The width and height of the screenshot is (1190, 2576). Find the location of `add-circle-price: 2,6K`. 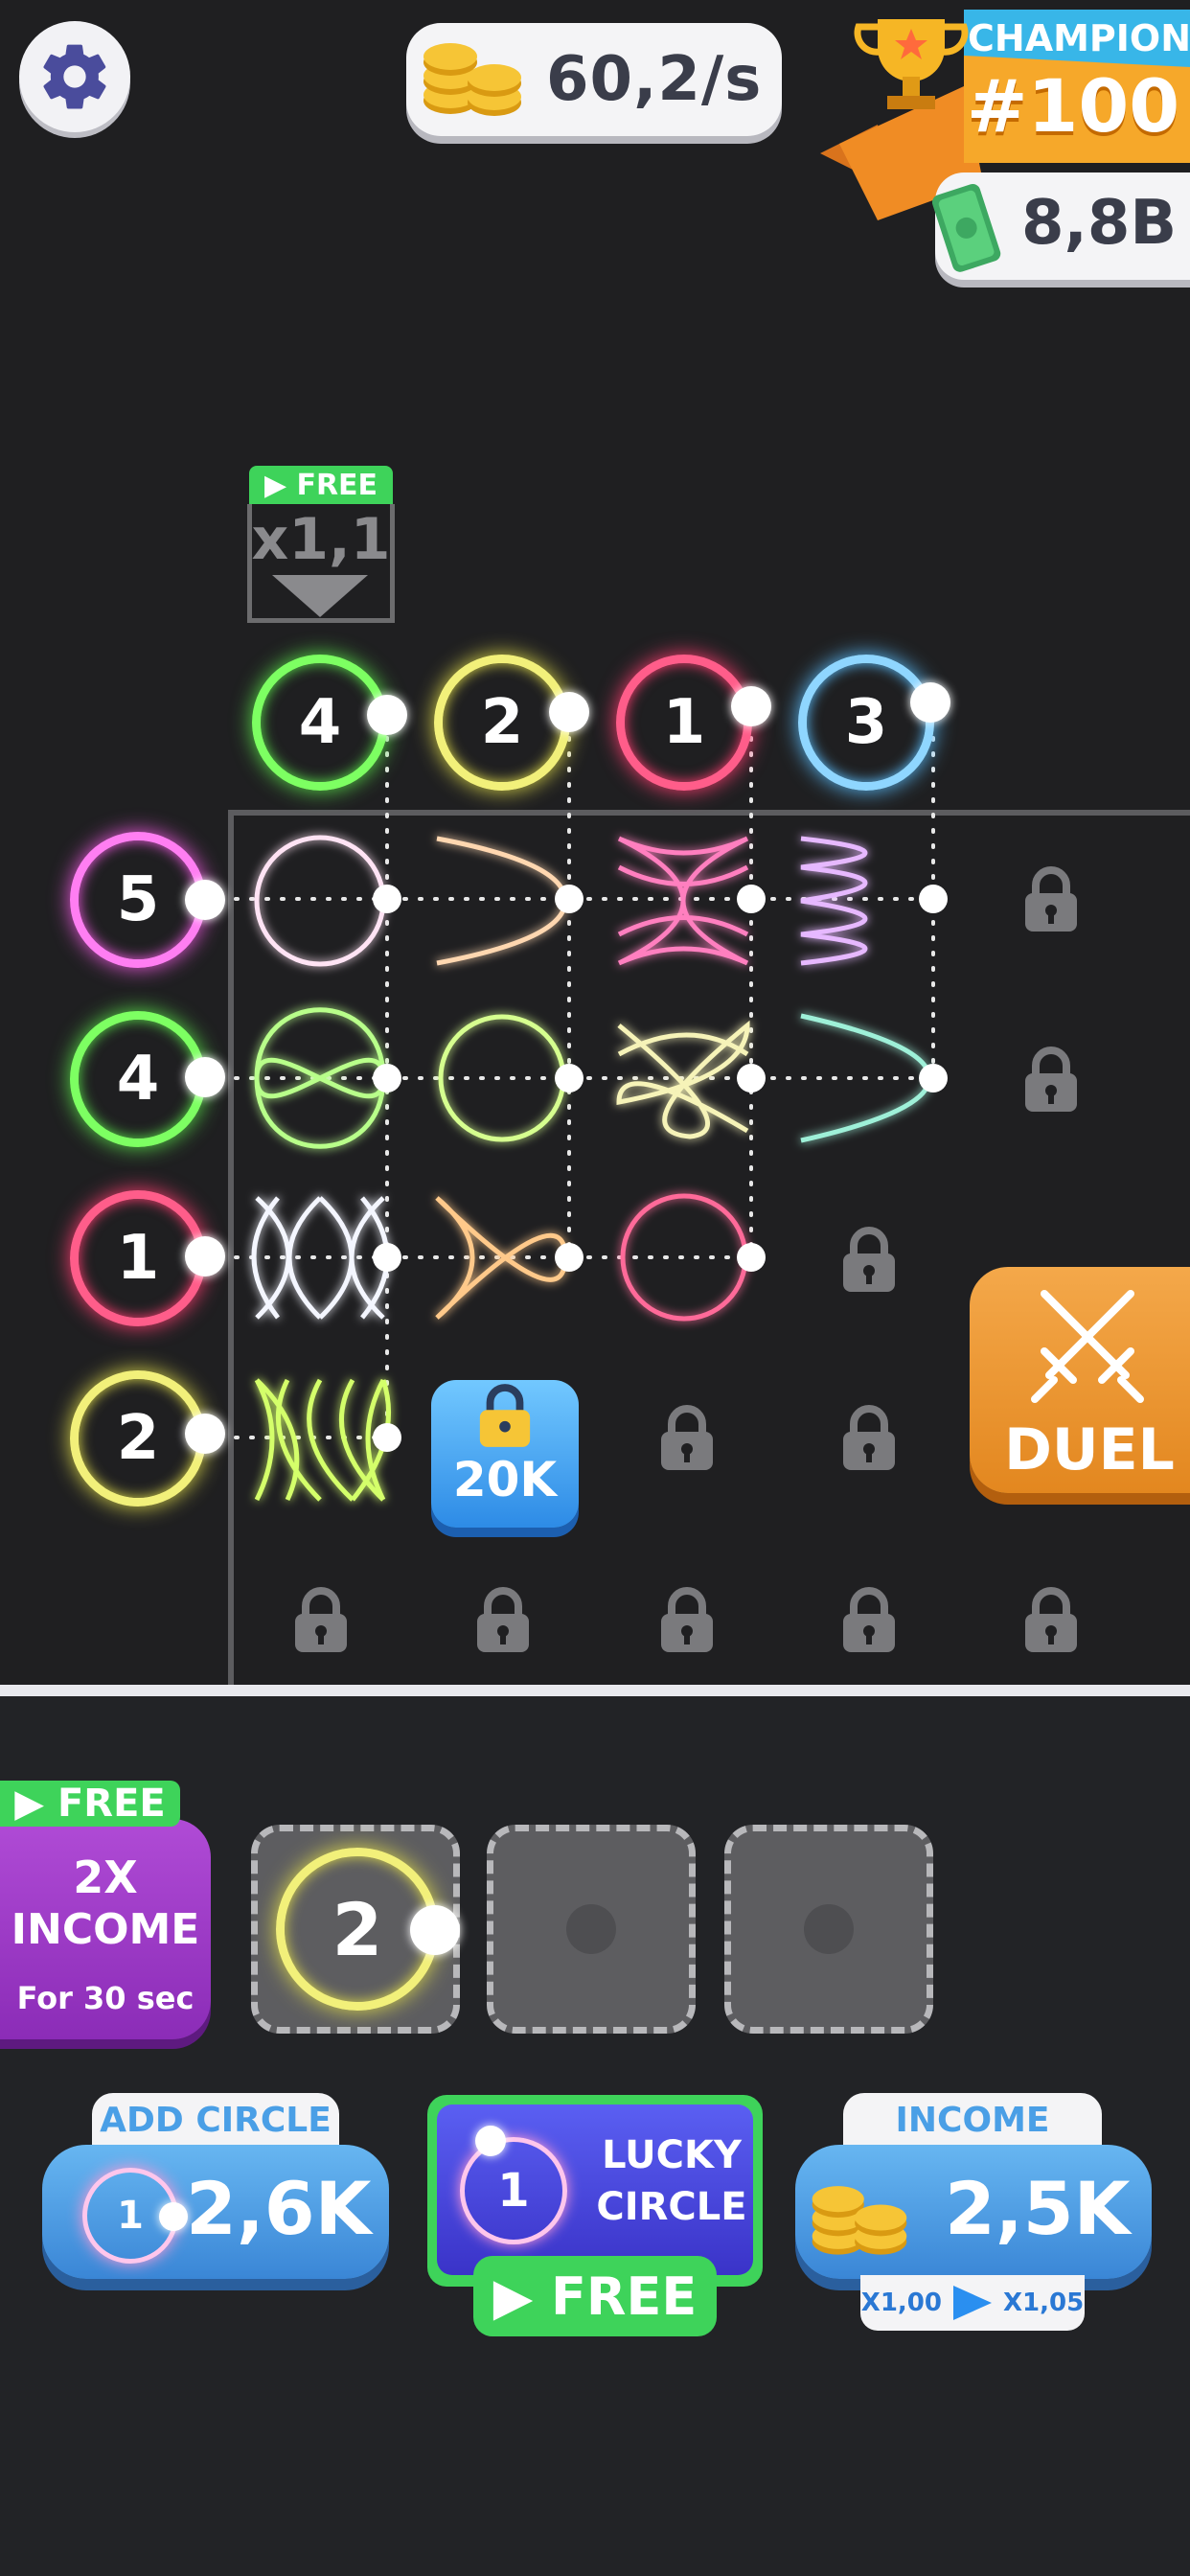

add-circle-price: 2,6K is located at coordinates (279, 2208).